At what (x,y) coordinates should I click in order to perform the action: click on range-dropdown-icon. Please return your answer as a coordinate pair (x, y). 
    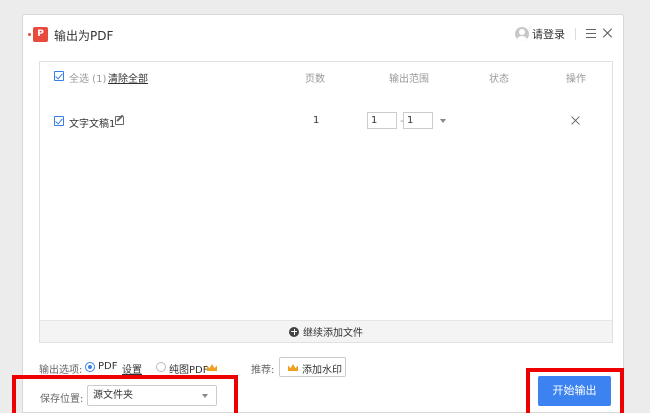
    Looking at the image, I should click on (443, 121).